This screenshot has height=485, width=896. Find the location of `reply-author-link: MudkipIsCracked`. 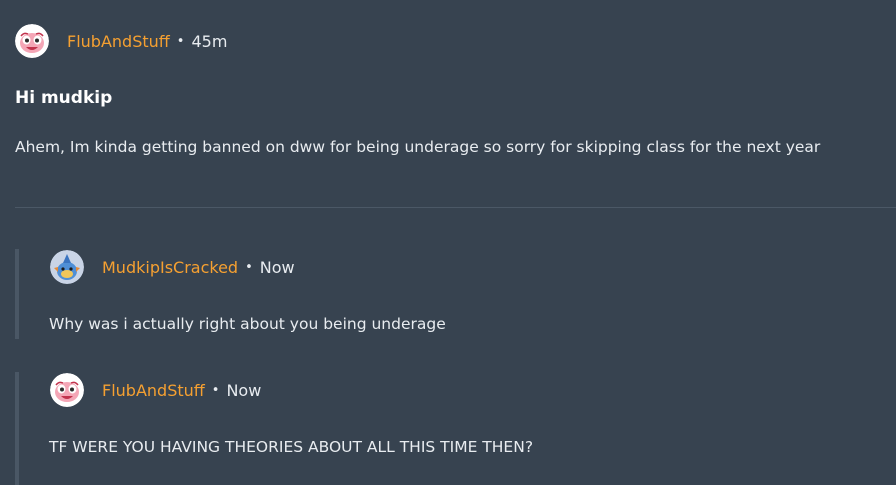

reply-author-link: MudkipIsCracked is located at coordinates (170, 267).